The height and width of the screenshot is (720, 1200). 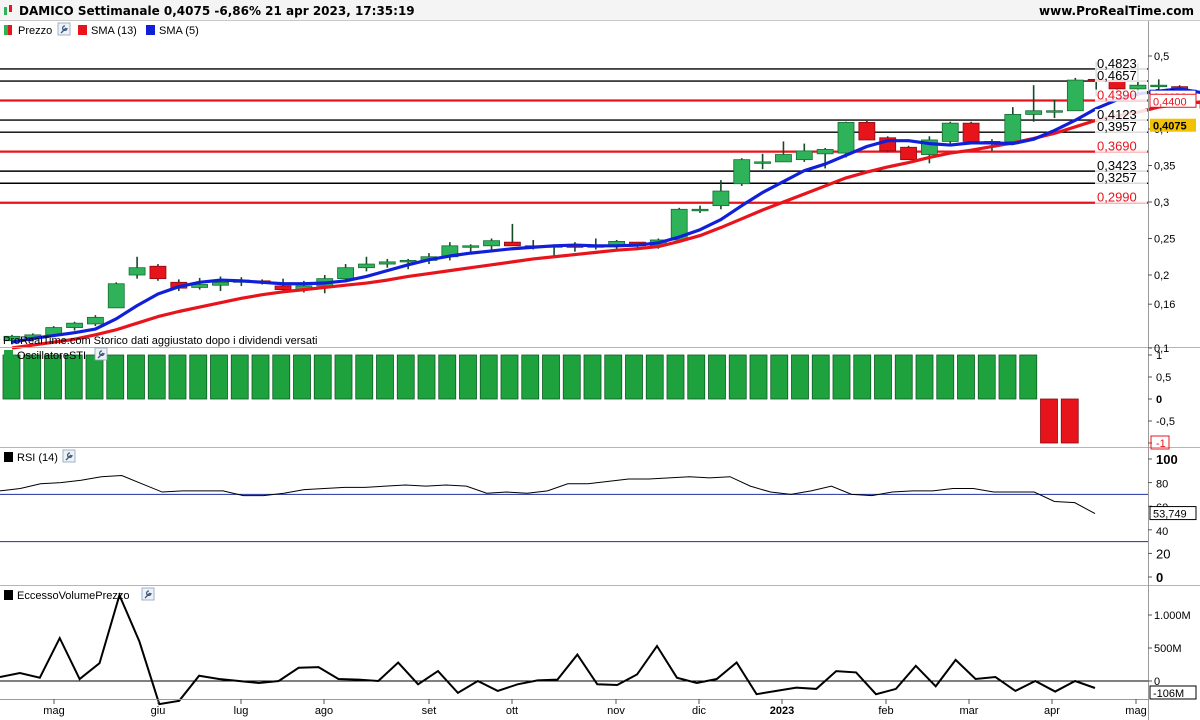 What do you see at coordinates (1172, 616) in the screenshot?
I see `volume-axis-label: 1.000M` at bounding box center [1172, 616].